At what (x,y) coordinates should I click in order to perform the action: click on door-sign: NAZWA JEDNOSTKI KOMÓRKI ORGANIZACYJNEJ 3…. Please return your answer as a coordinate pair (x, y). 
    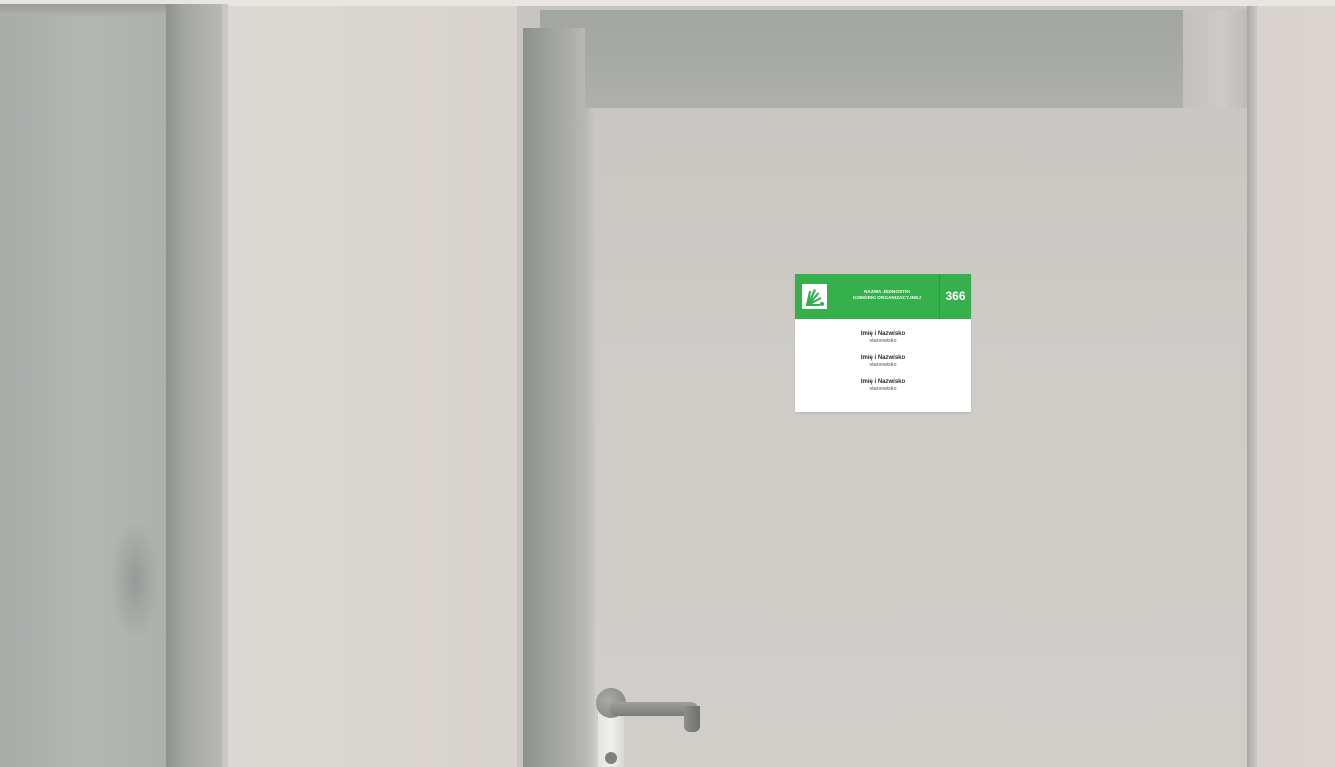
    Looking at the image, I should click on (883, 343).